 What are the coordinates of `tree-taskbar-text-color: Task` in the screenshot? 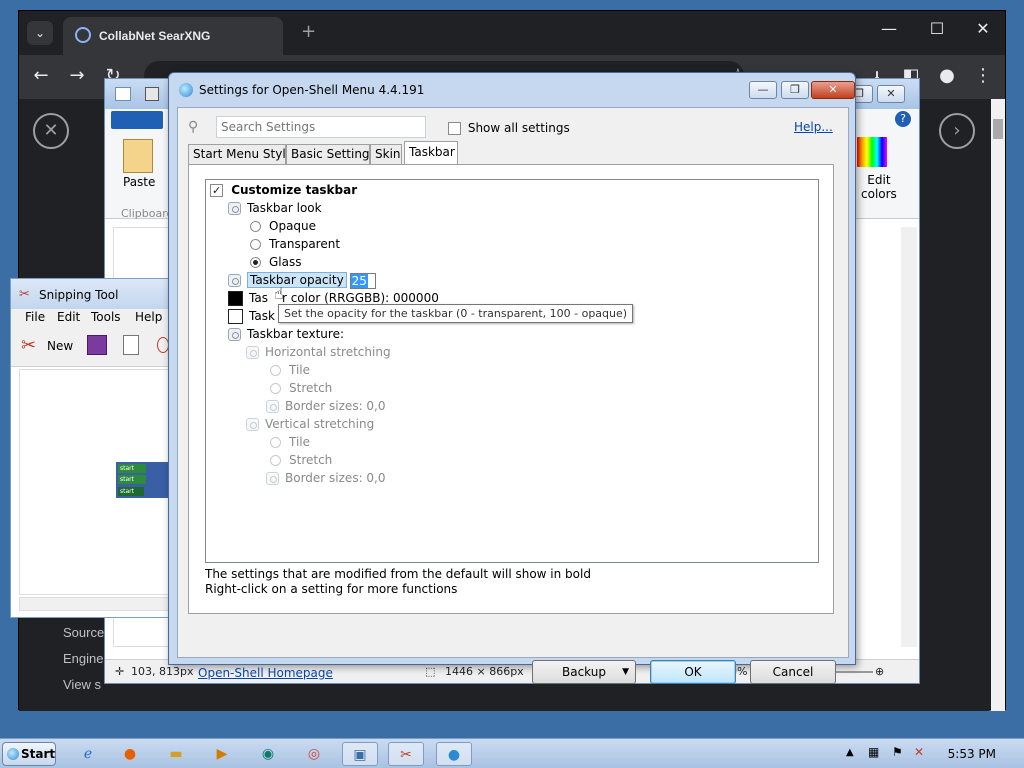 It's located at (251, 316).